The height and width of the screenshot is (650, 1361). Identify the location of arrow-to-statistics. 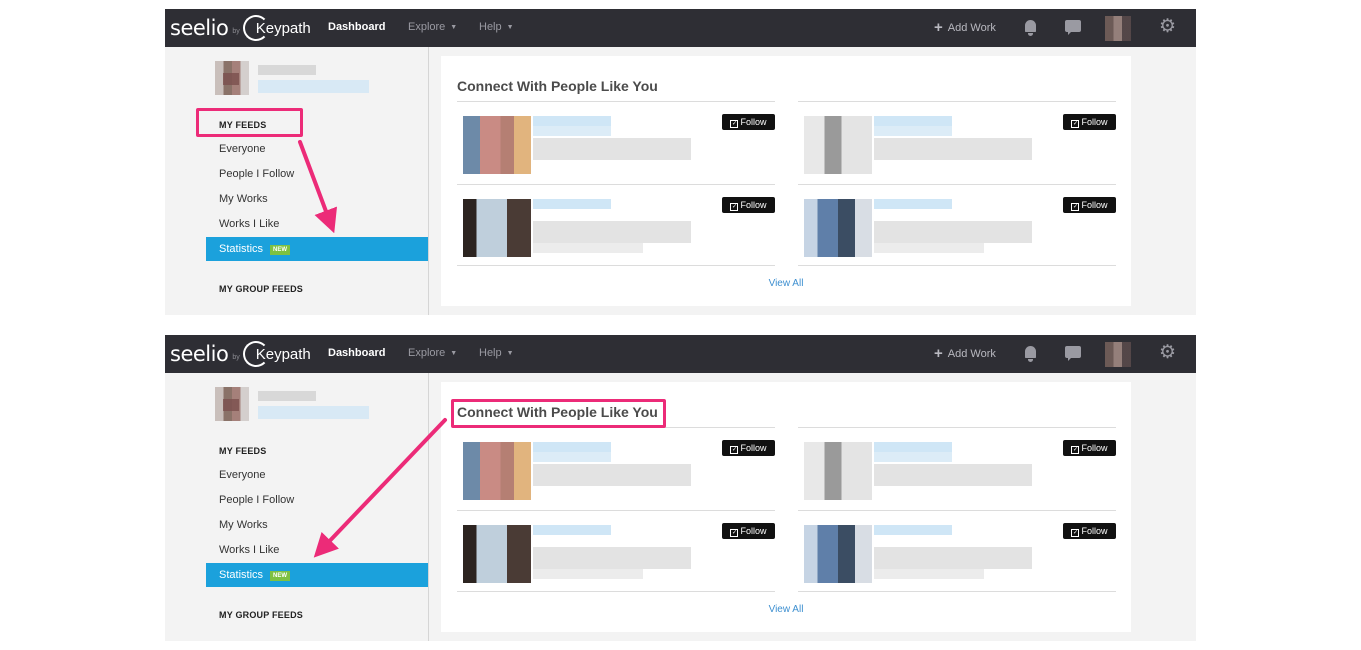
(318, 187).